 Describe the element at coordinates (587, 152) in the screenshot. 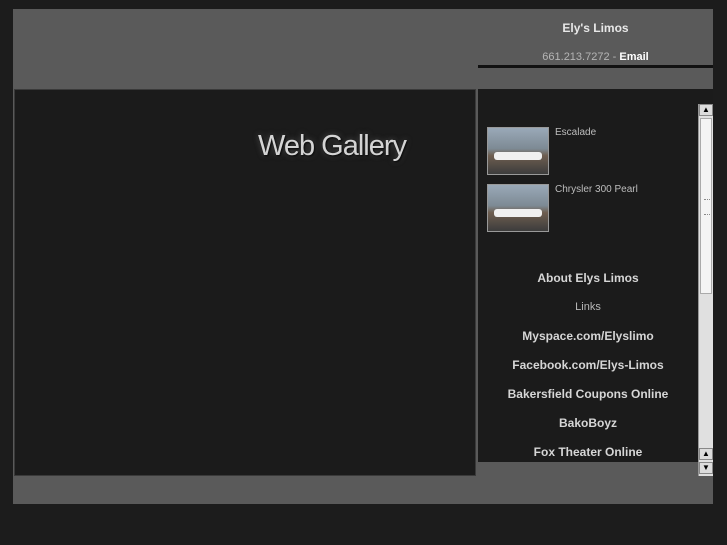

I see `gallery-item-escalade: Escalade` at that location.